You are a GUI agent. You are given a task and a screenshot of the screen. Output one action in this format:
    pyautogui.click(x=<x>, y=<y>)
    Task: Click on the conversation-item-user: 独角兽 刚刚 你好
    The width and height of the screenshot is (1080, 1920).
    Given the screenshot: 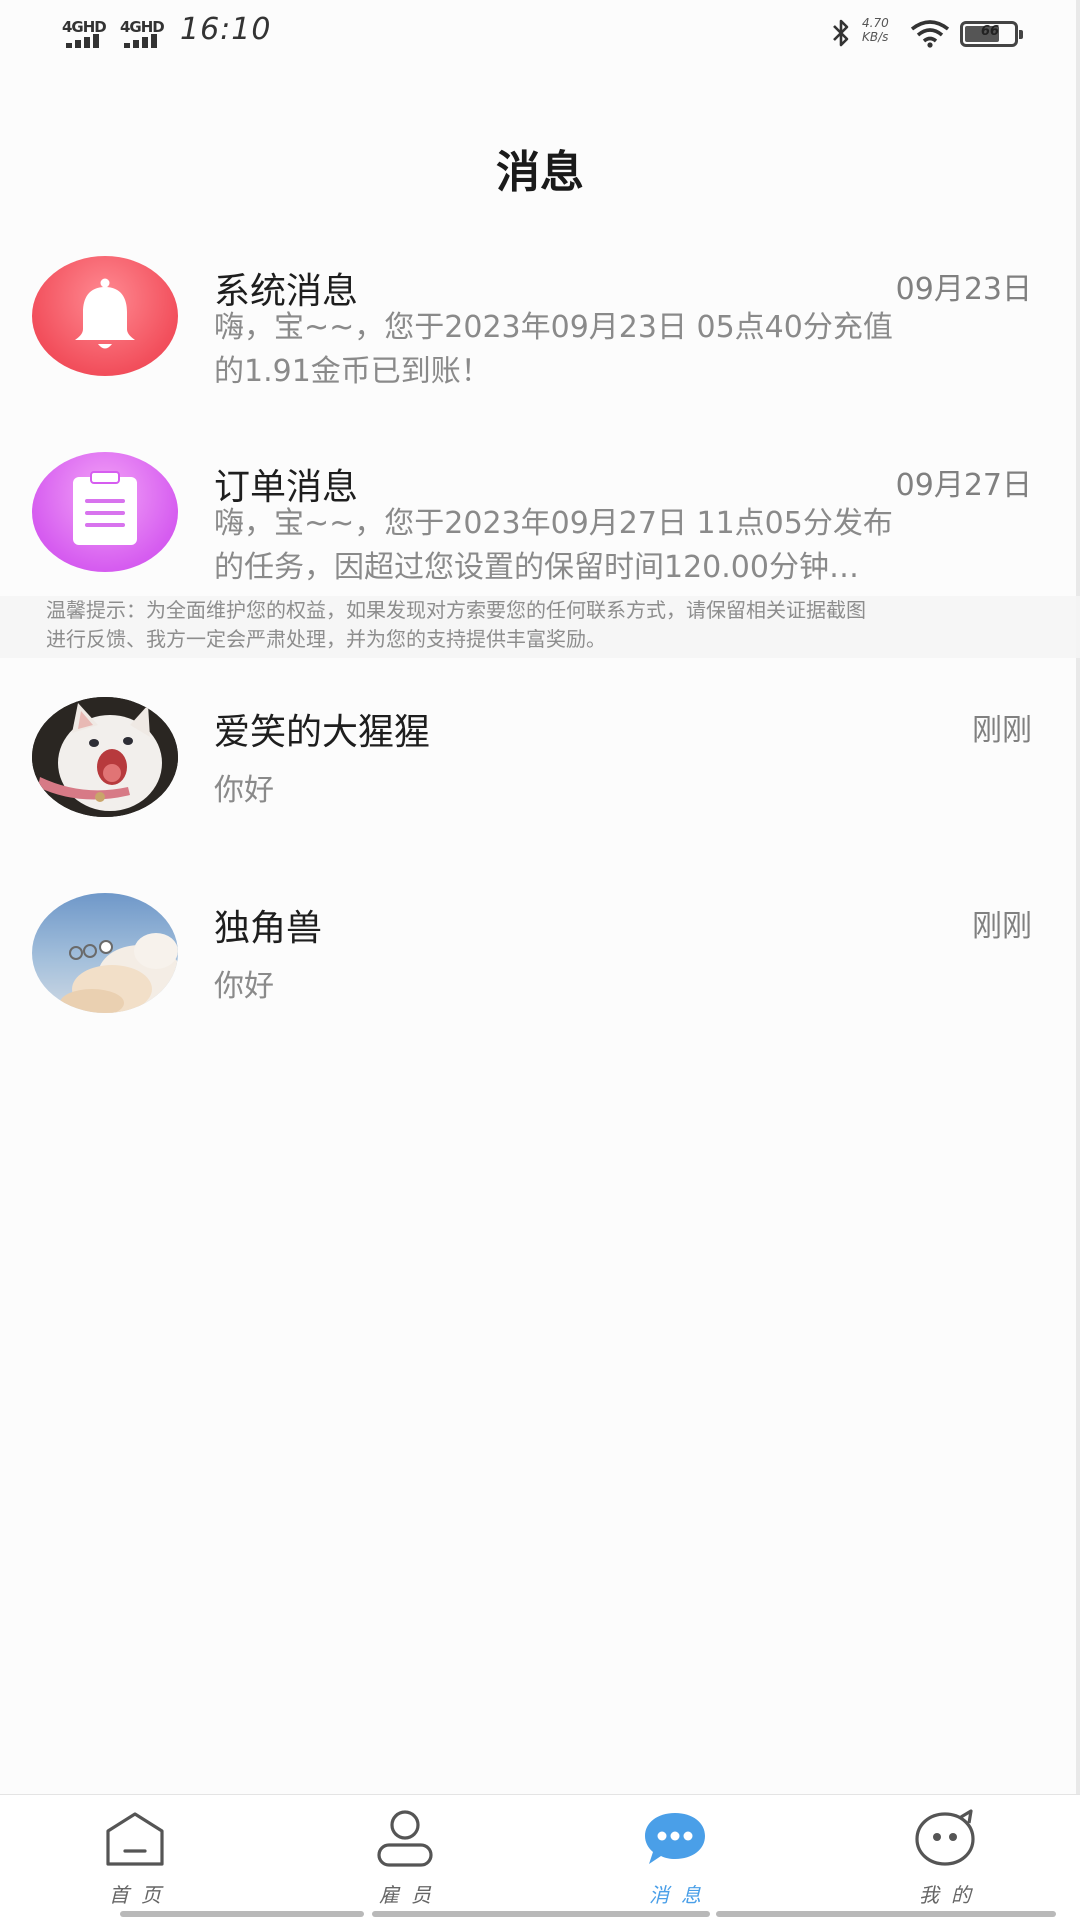 What is the action you would take?
    pyautogui.click(x=540, y=987)
    